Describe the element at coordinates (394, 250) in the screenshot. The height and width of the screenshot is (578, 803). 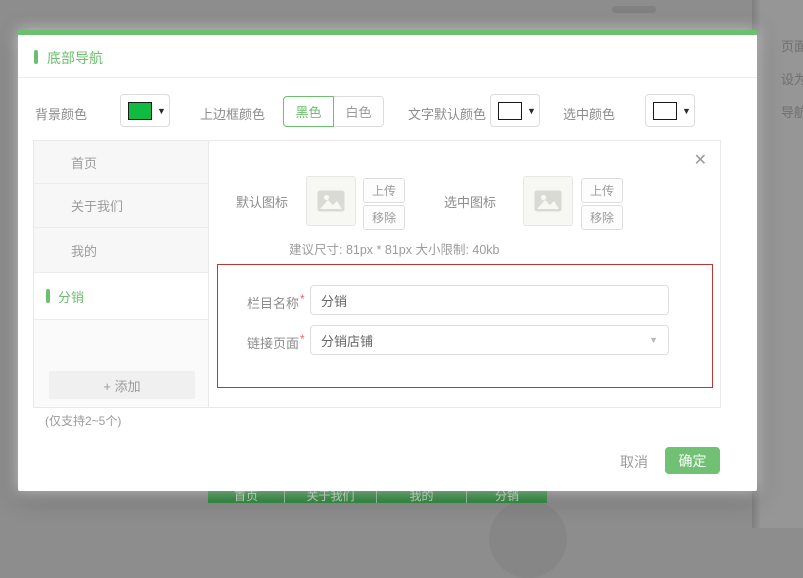
I see `icon-size-hint: 建议尺寸: 81px * 81px 大小限制: 40kb` at that location.